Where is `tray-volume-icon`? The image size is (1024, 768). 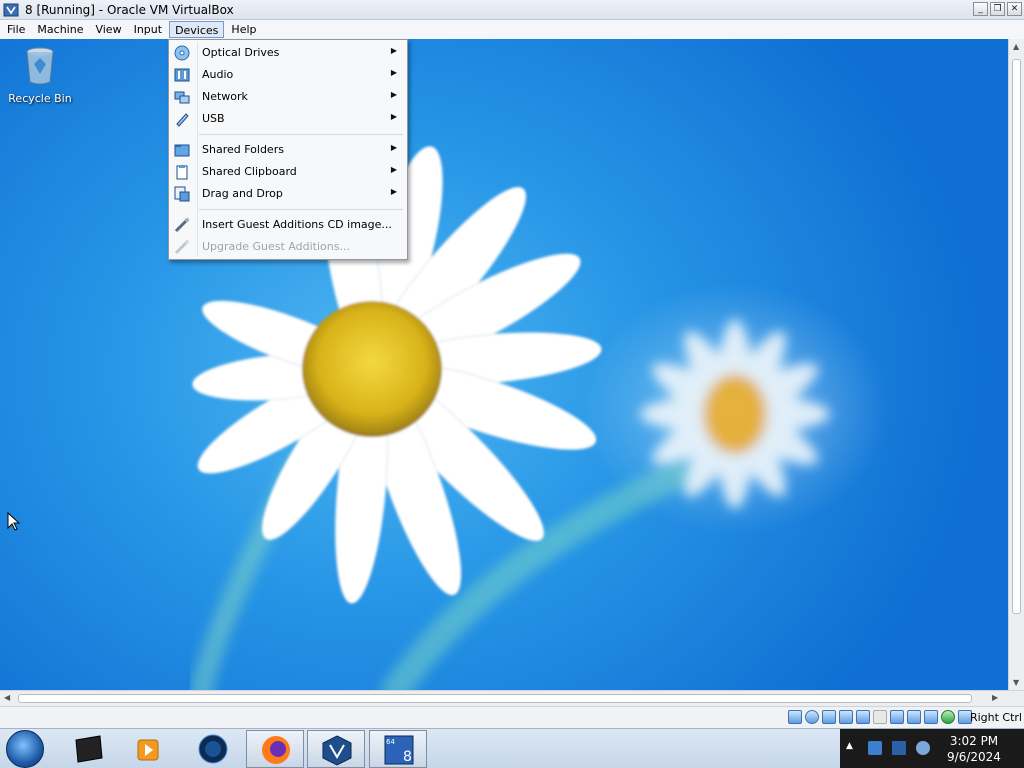
tray-volume-icon is located at coordinates (923, 748).